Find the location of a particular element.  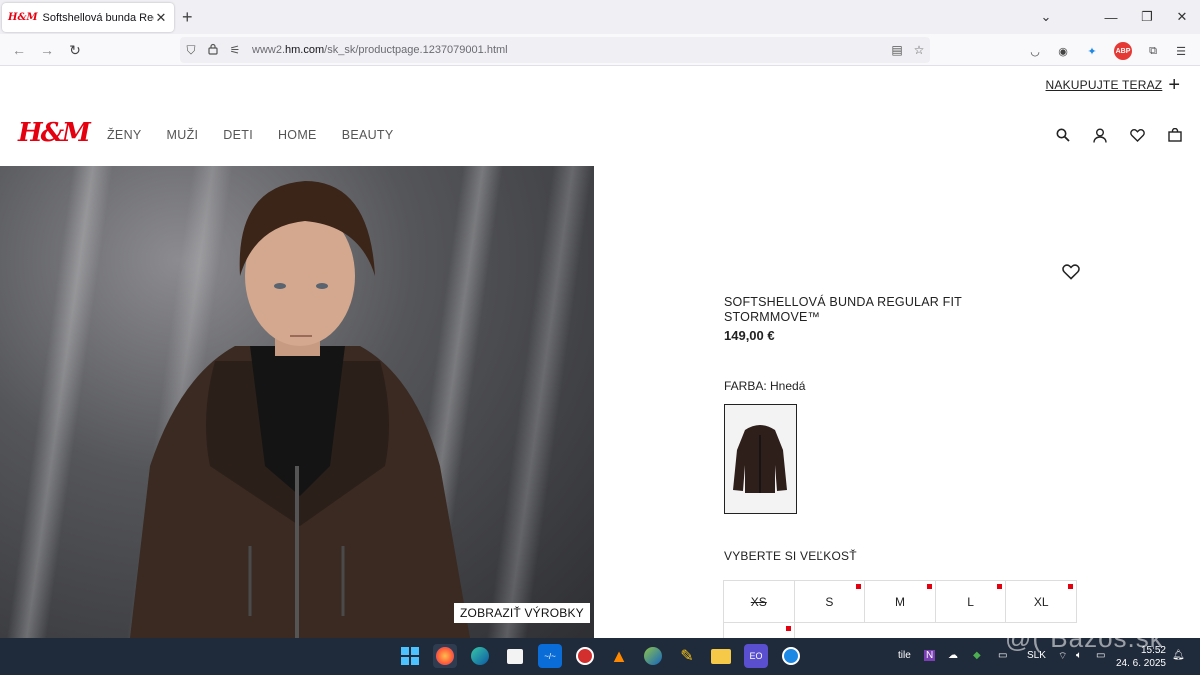

store-icon is located at coordinates (515, 656).